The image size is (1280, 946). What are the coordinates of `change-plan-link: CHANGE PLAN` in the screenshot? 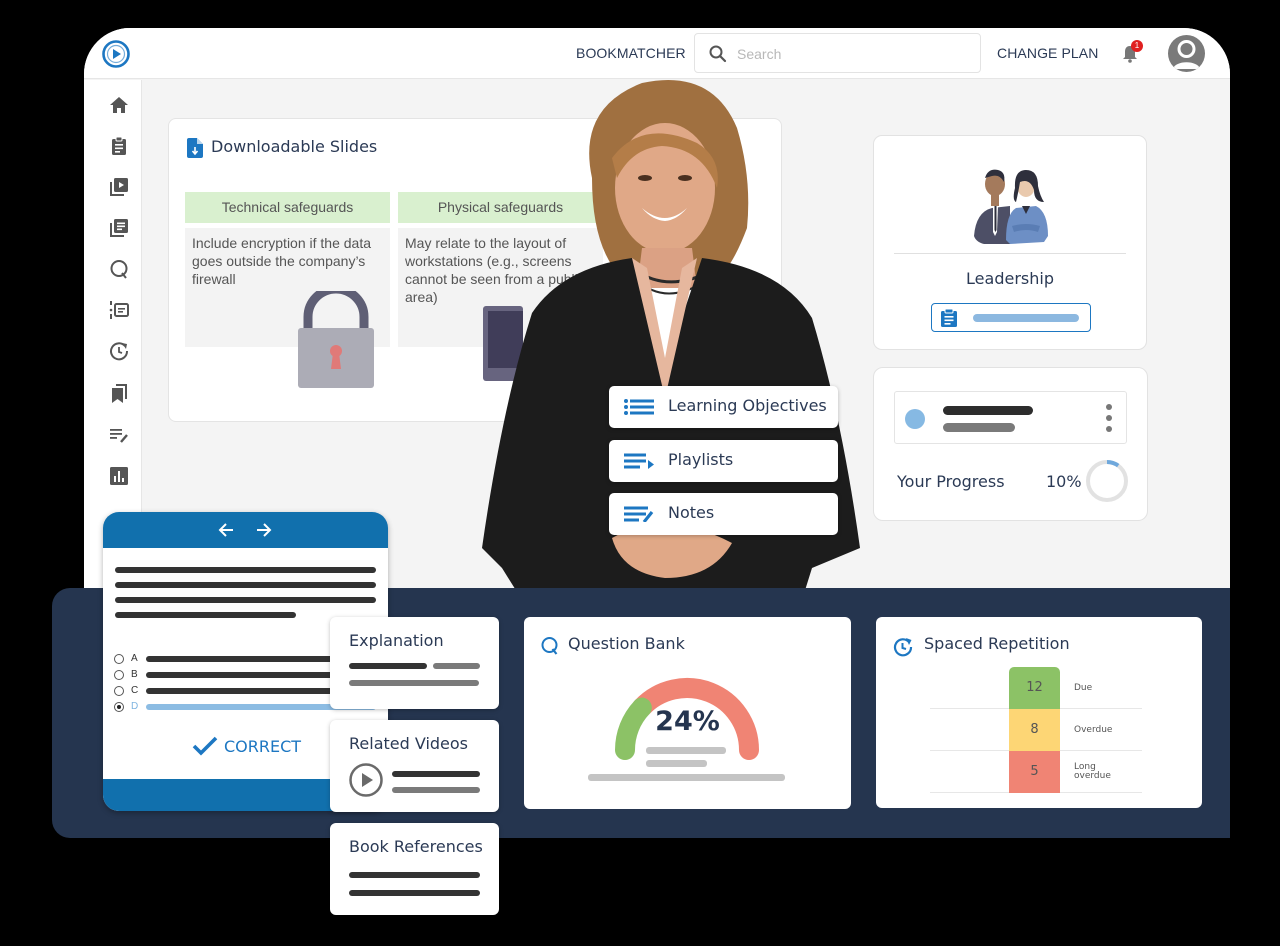 It's located at (1047, 53).